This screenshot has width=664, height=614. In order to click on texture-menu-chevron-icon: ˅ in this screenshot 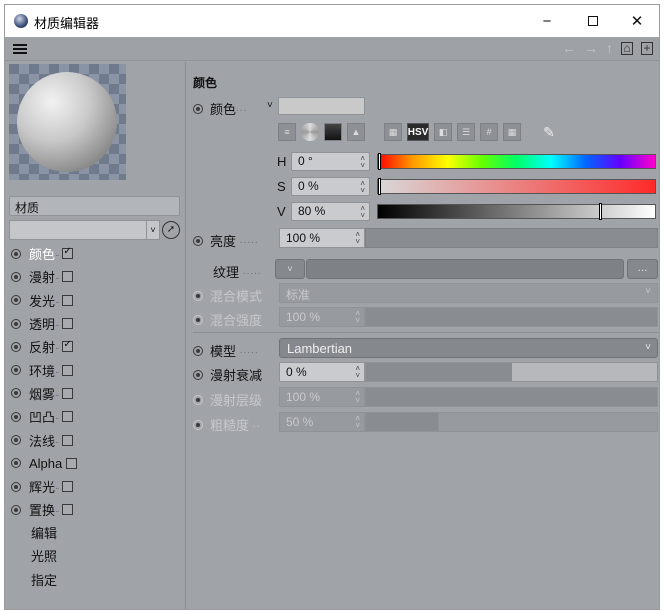, I will do `click(290, 269)`.